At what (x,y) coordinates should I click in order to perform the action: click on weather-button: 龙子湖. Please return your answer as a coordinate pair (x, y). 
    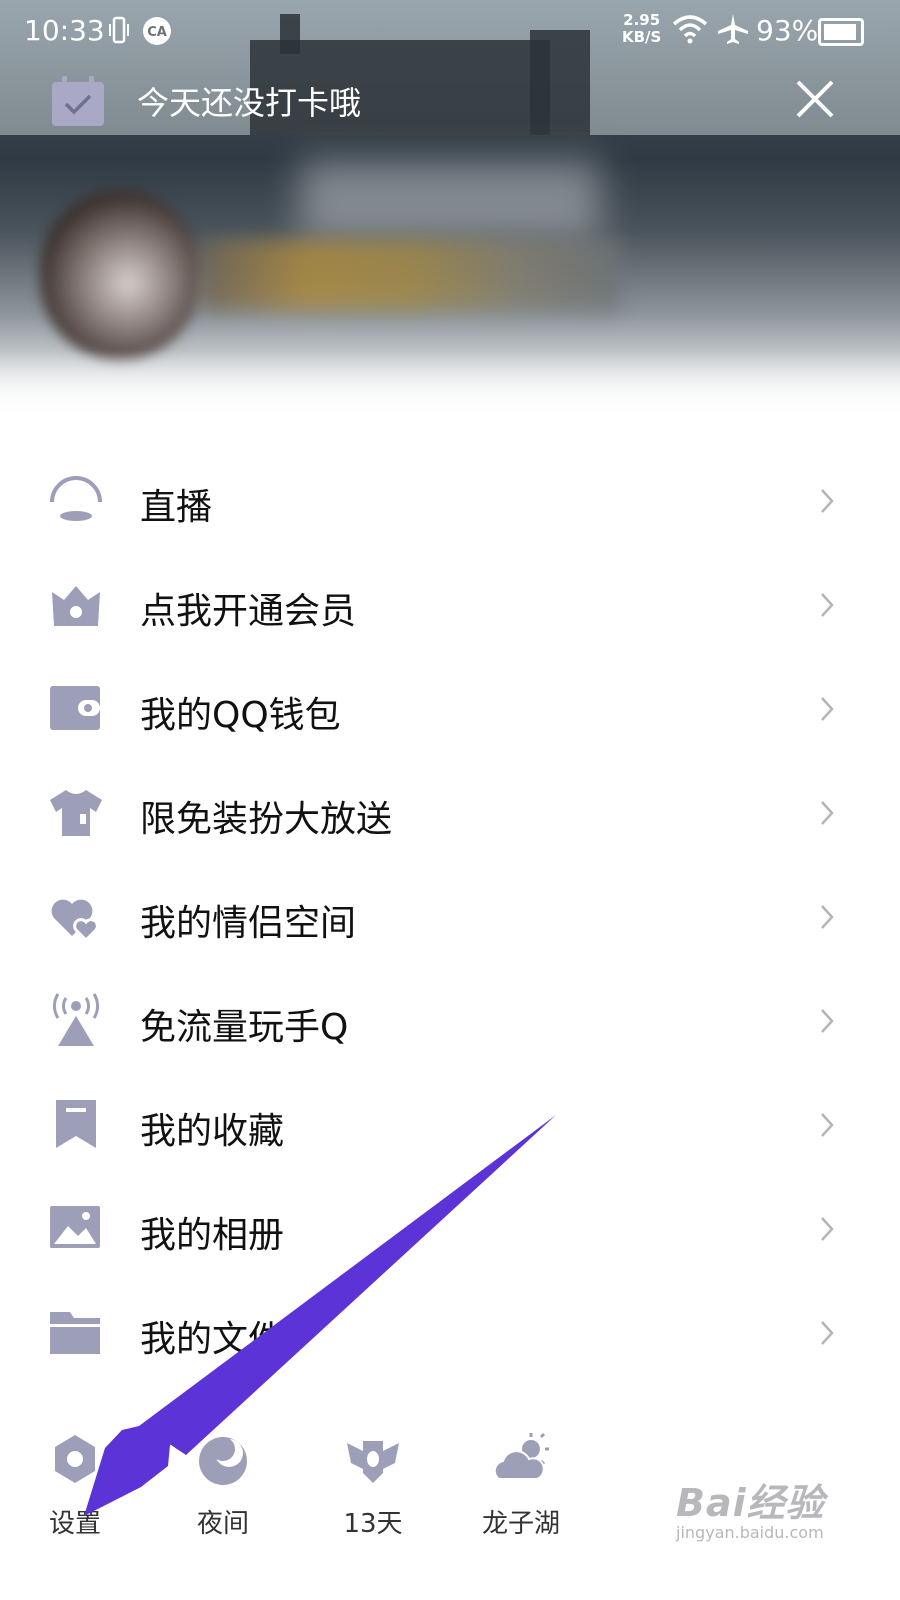
    Looking at the image, I should click on (521, 1490).